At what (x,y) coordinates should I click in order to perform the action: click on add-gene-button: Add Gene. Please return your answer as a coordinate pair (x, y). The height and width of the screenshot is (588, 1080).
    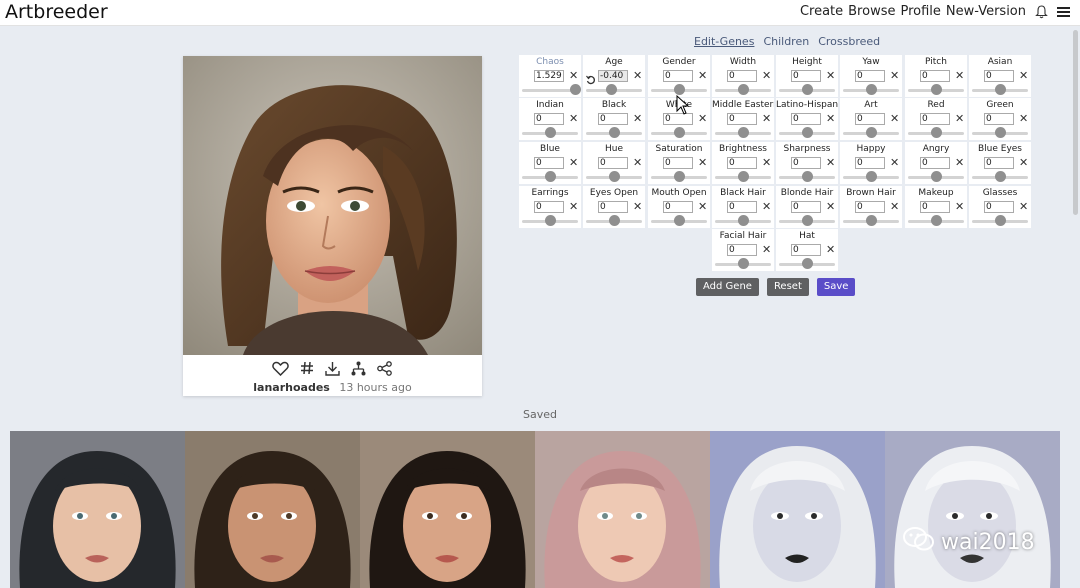
    Looking at the image, I should click on (727, 287).